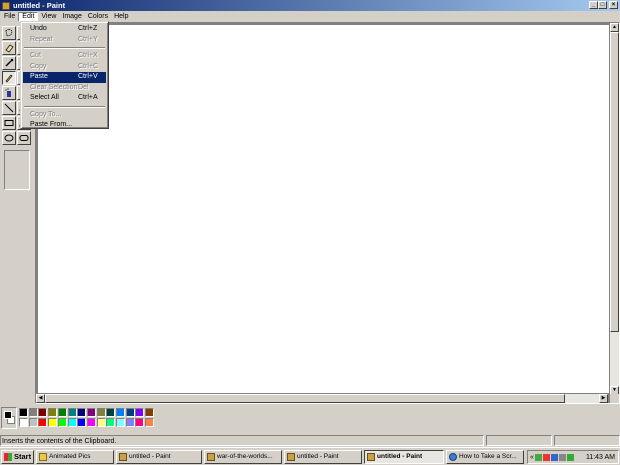 The height and width of the screenshot is (465, 620). Describe the element at coordinates (310, 440) in the screenshot. I see `status-bar: Inserts the contents of the Clipboard.` at that location.